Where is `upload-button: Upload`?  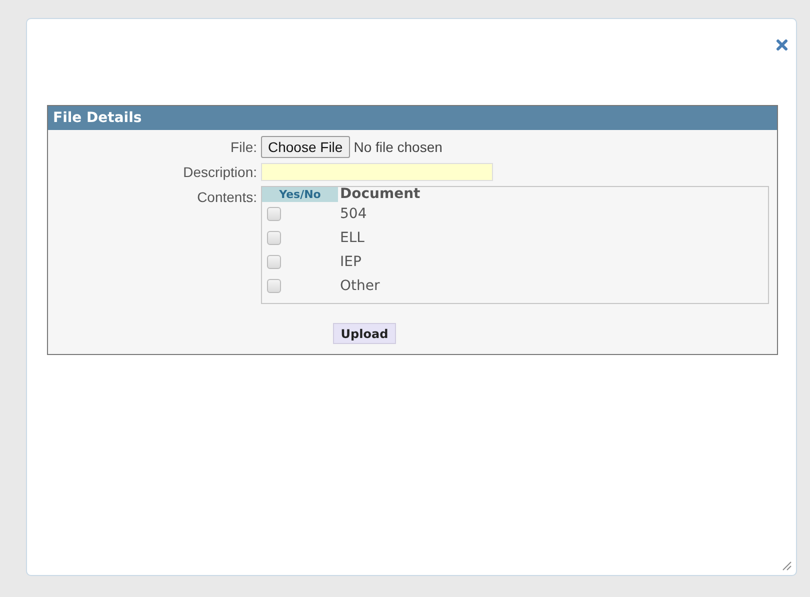
upload-button: Upload is located at coordinates (364, 333).